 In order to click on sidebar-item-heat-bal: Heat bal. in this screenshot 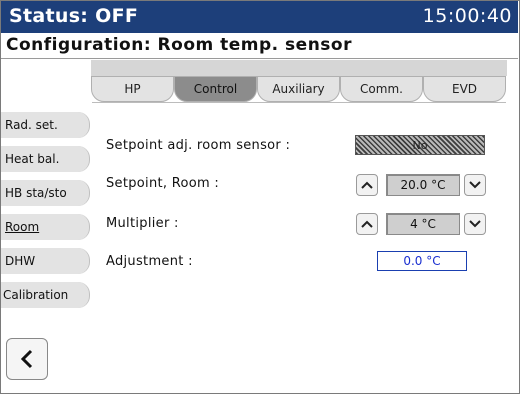, I will do `click(45, 159)`.